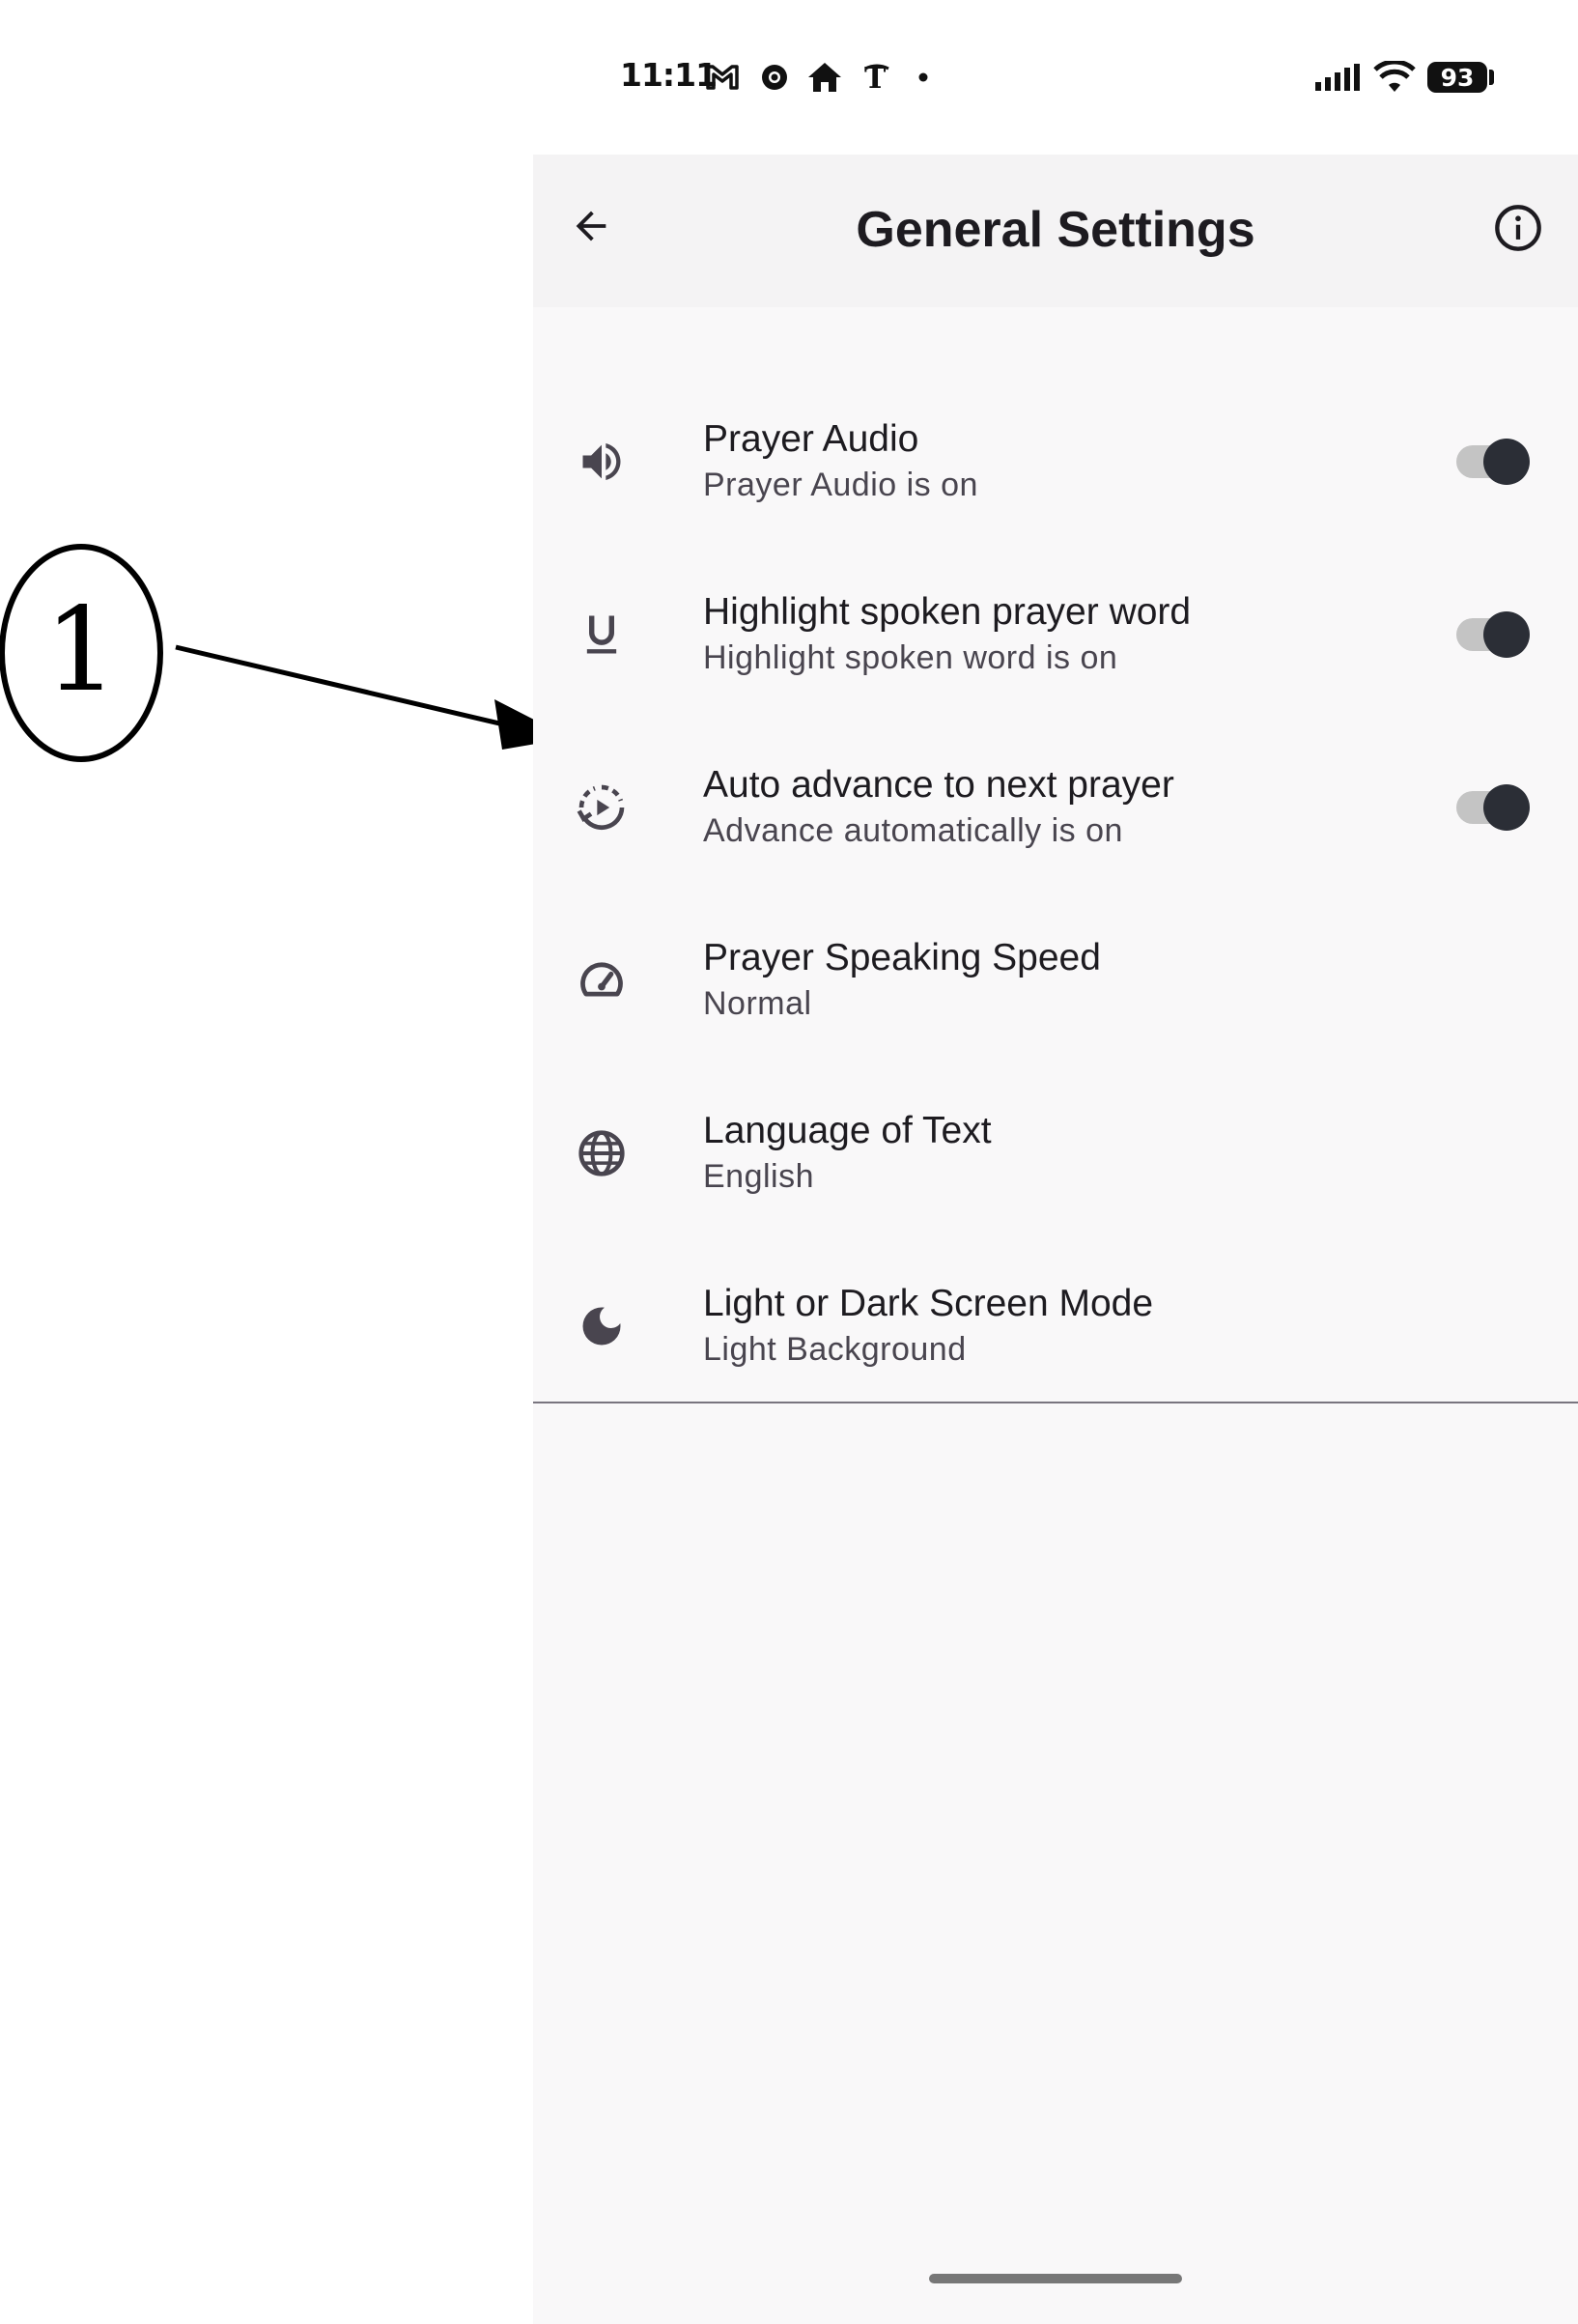 Image resolution: width=1578 pixels, height=2324 pixels. I want to click on volume-icon, so click(601, 462).